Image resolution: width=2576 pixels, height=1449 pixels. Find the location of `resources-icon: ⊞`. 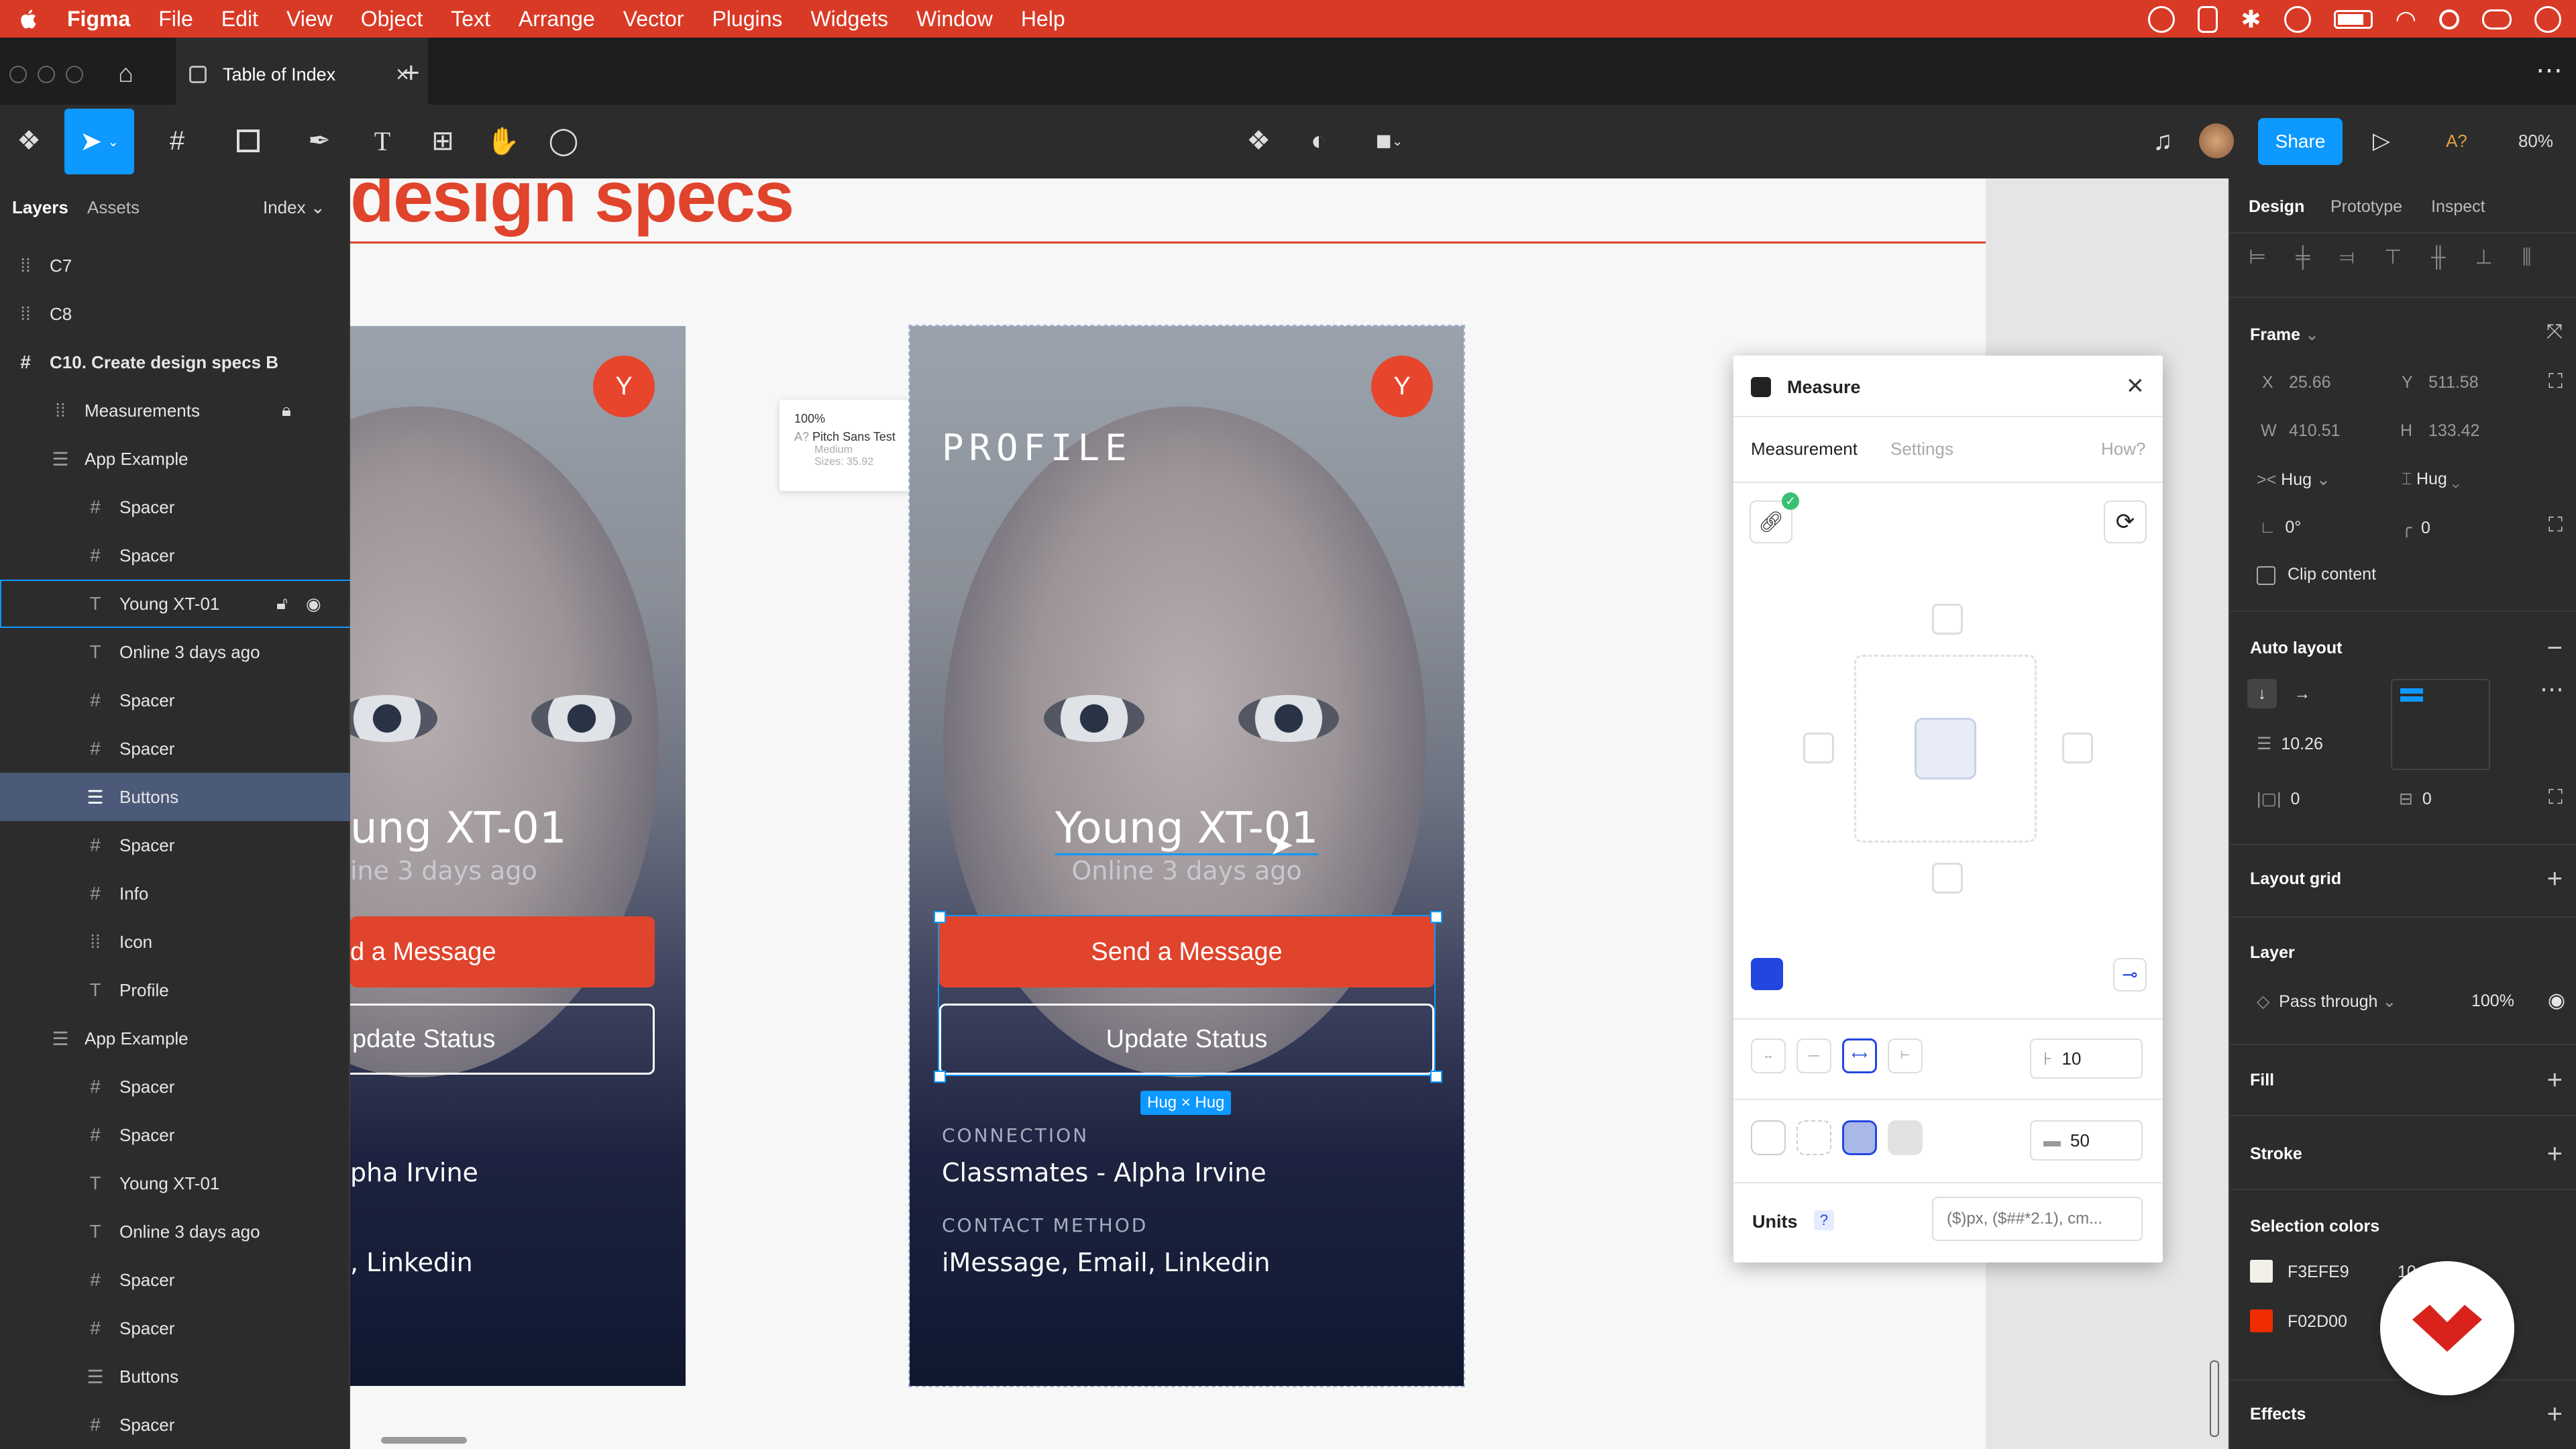

resources-icon: ⊞ is located at coordinates (443, 140).